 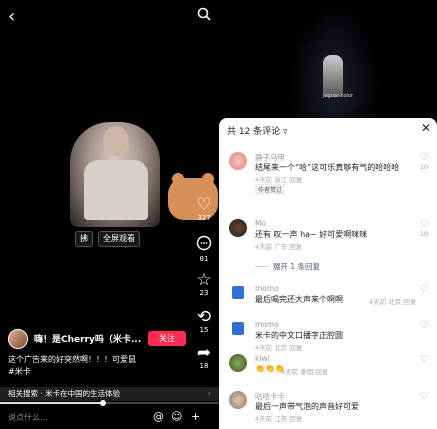 I want to click on presenter-head, so click(x=116, y=141).